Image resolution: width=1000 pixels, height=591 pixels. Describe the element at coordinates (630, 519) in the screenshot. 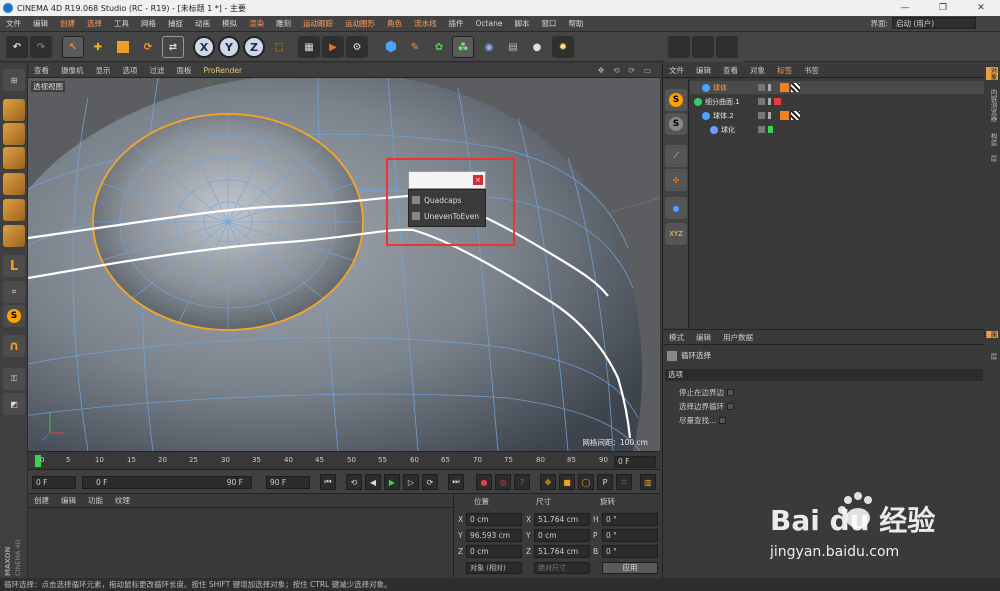

I see `rotation-h-field: 0 °` at that location.